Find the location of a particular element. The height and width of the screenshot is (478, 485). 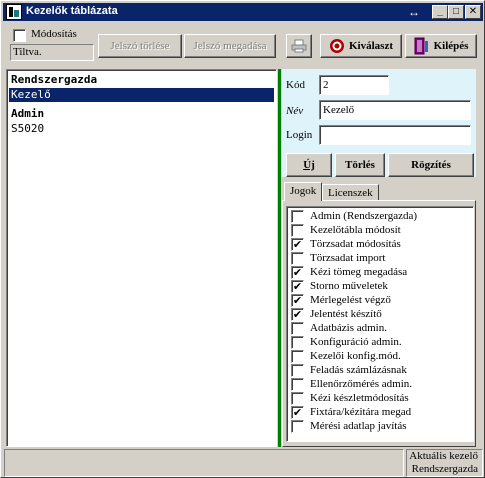

save-button: Rögzítés is located at coordinates (431, 165).